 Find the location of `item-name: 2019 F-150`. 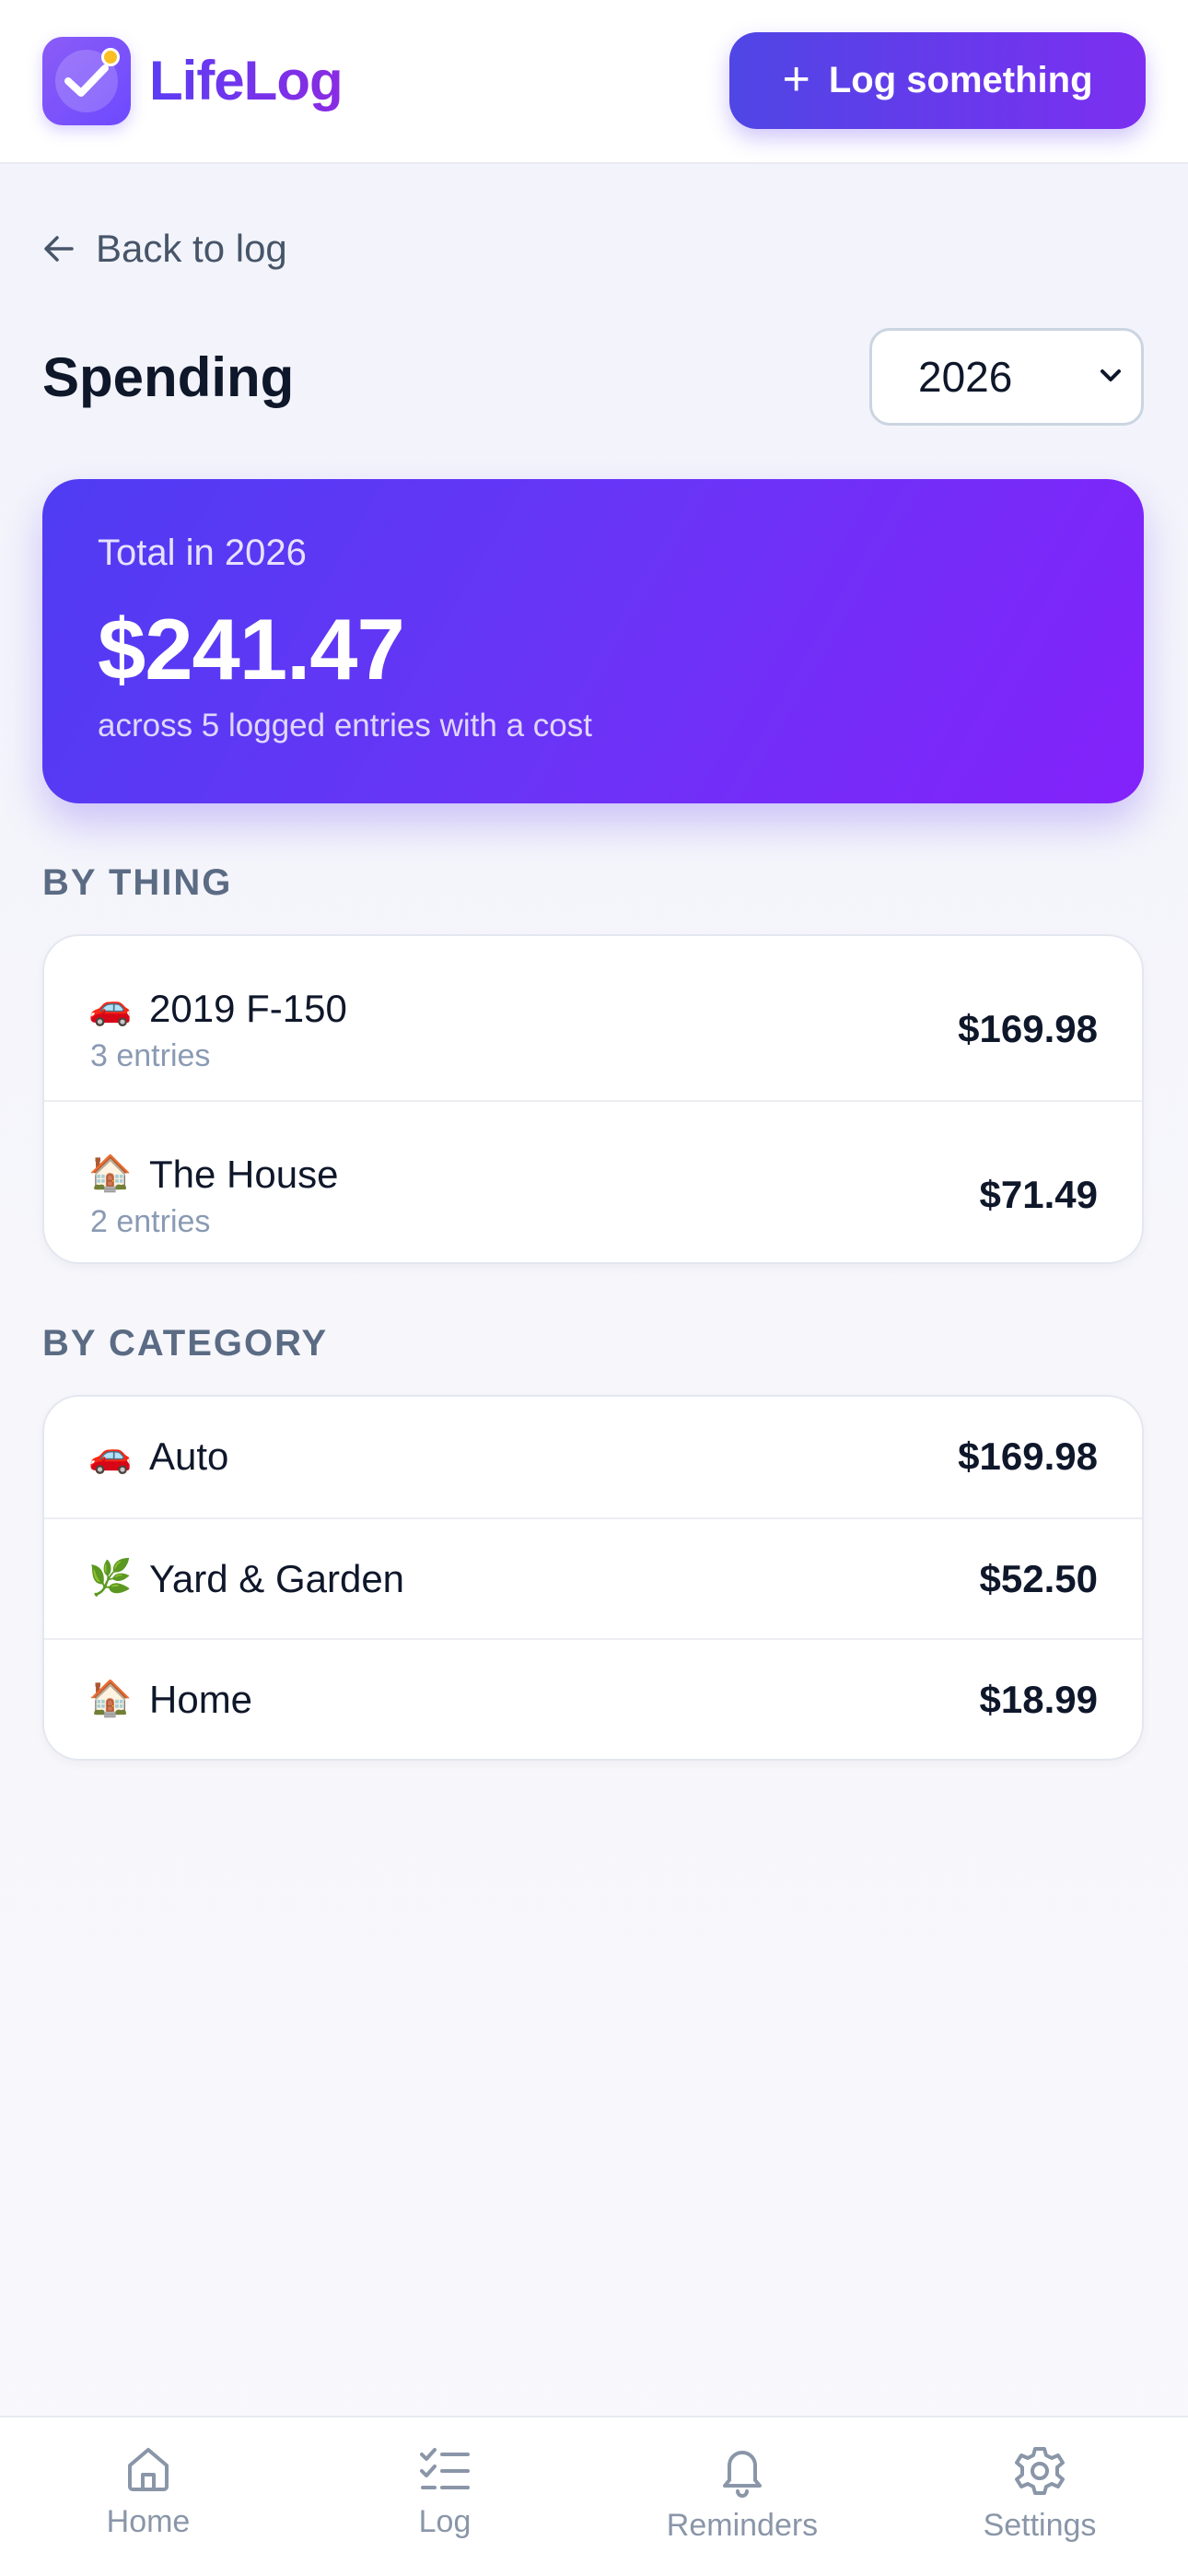

item-name: 2019 F-150 is located at coordinates (248, 1008).